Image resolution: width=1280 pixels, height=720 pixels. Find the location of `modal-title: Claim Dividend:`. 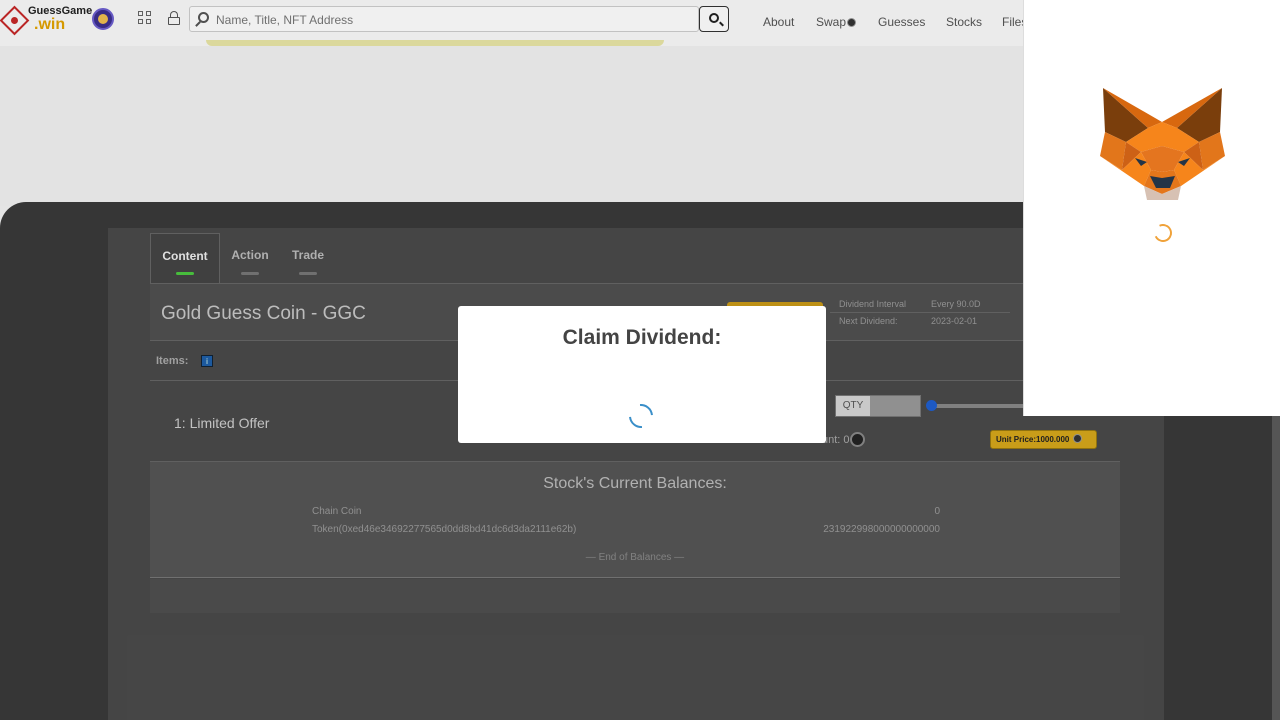

modal-title: Claim Dividend: is located at coordinates (642, 337).